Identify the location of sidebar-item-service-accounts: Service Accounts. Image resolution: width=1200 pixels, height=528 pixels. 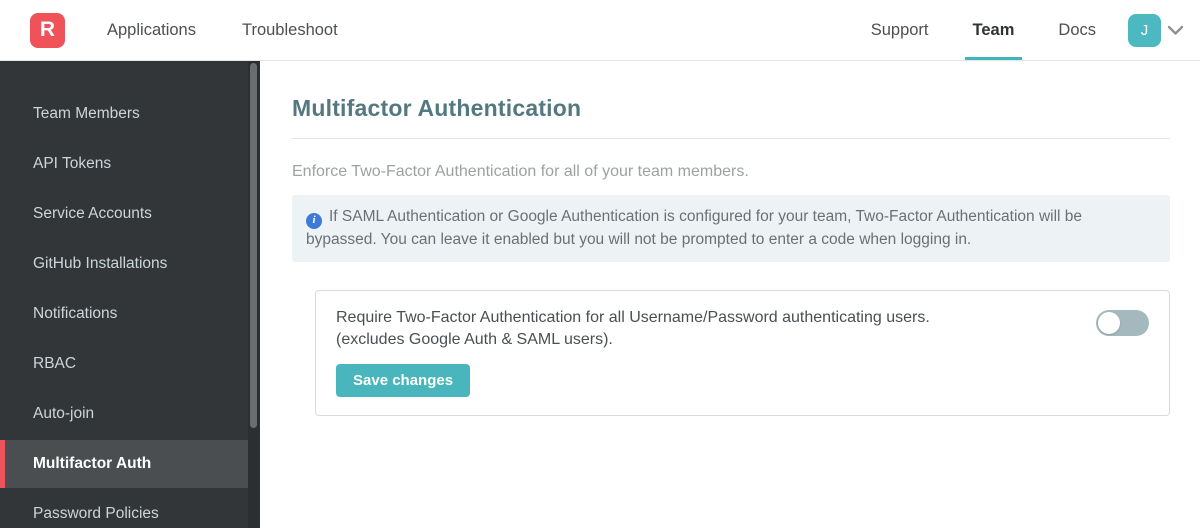
(130, 214).